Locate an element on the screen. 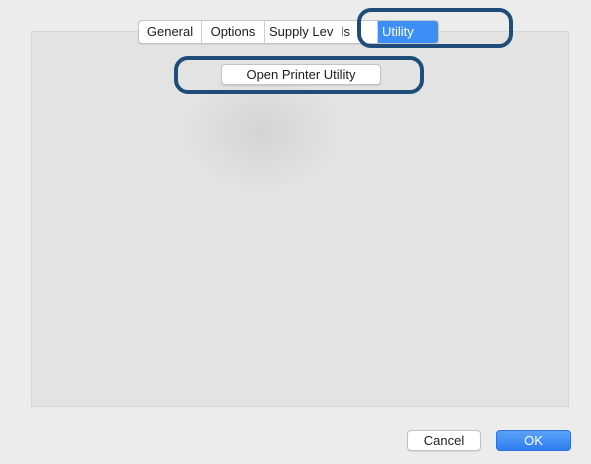  panel-shading is located at coordinates (262, 132).